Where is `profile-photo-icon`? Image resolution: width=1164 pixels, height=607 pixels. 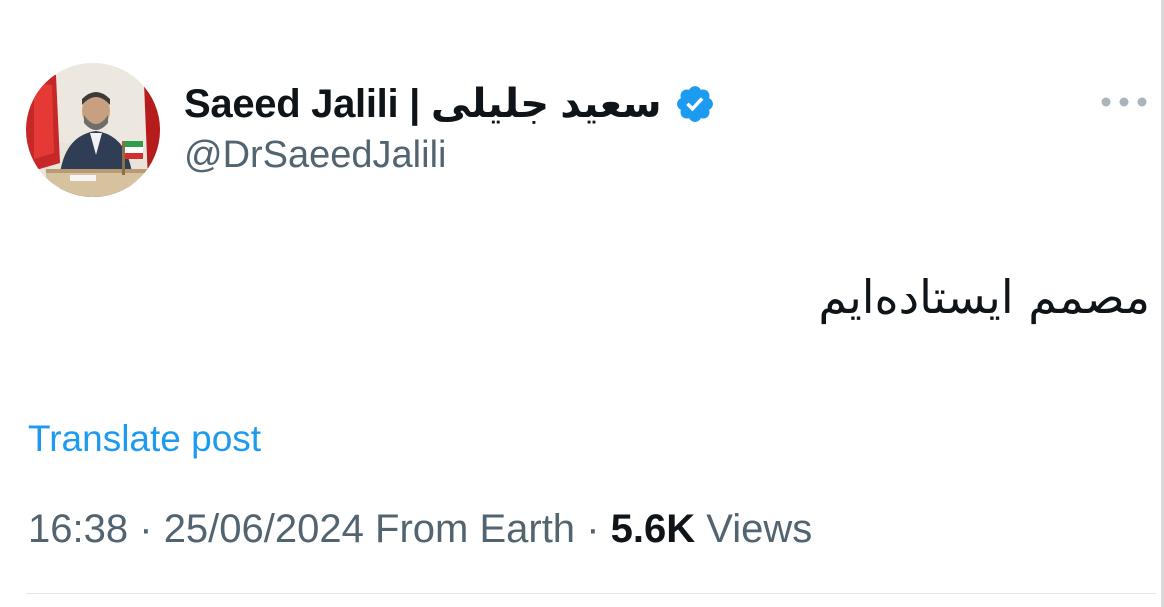 profile-photo-icon is located at coordinates (93, 130).